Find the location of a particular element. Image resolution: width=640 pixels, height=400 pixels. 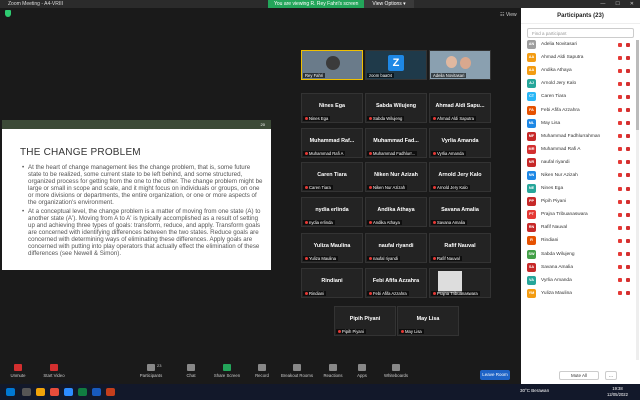

participant-row: NR naufal riyandi is located at coordinates (580, 162).